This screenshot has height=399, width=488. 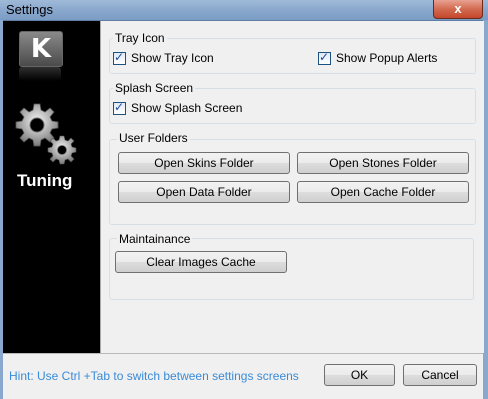 I want to click on maintainance-title: Maintainance, so click(x=155, y=239).